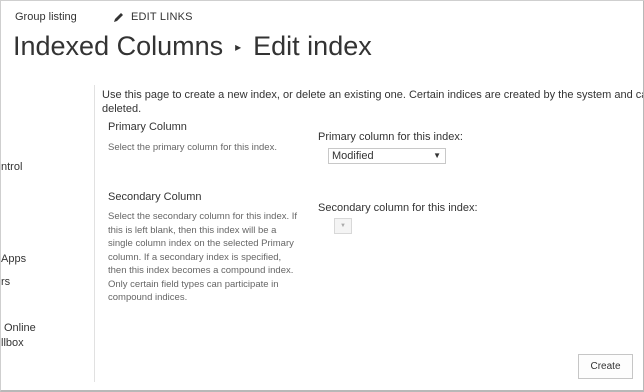  I want to click on breadcrumb-current: Edit index, so click(312, 46).